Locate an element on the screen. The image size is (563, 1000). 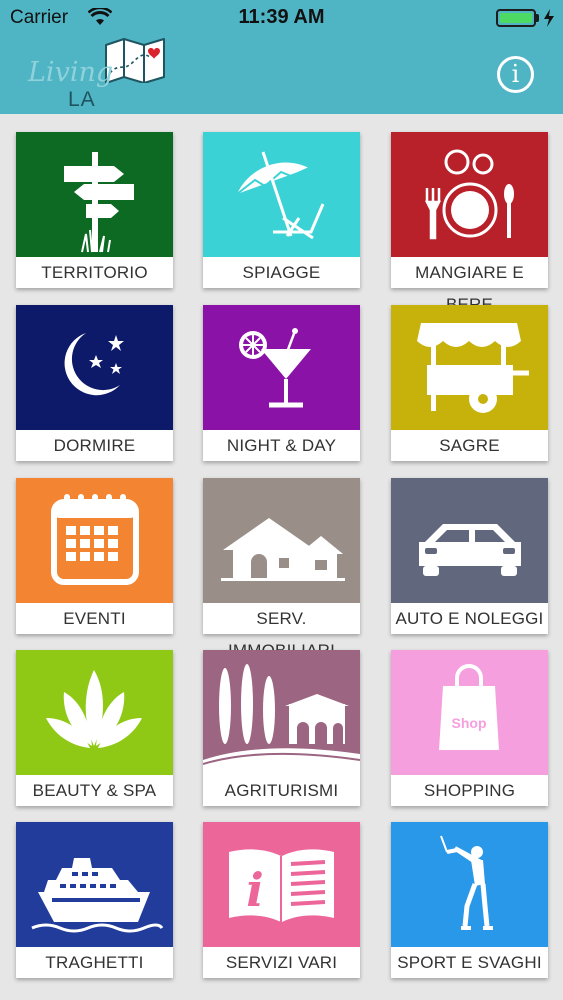
tile-auto-e-noleggi: AUTO E NOLEGGI is located at coordinates (469, 556).